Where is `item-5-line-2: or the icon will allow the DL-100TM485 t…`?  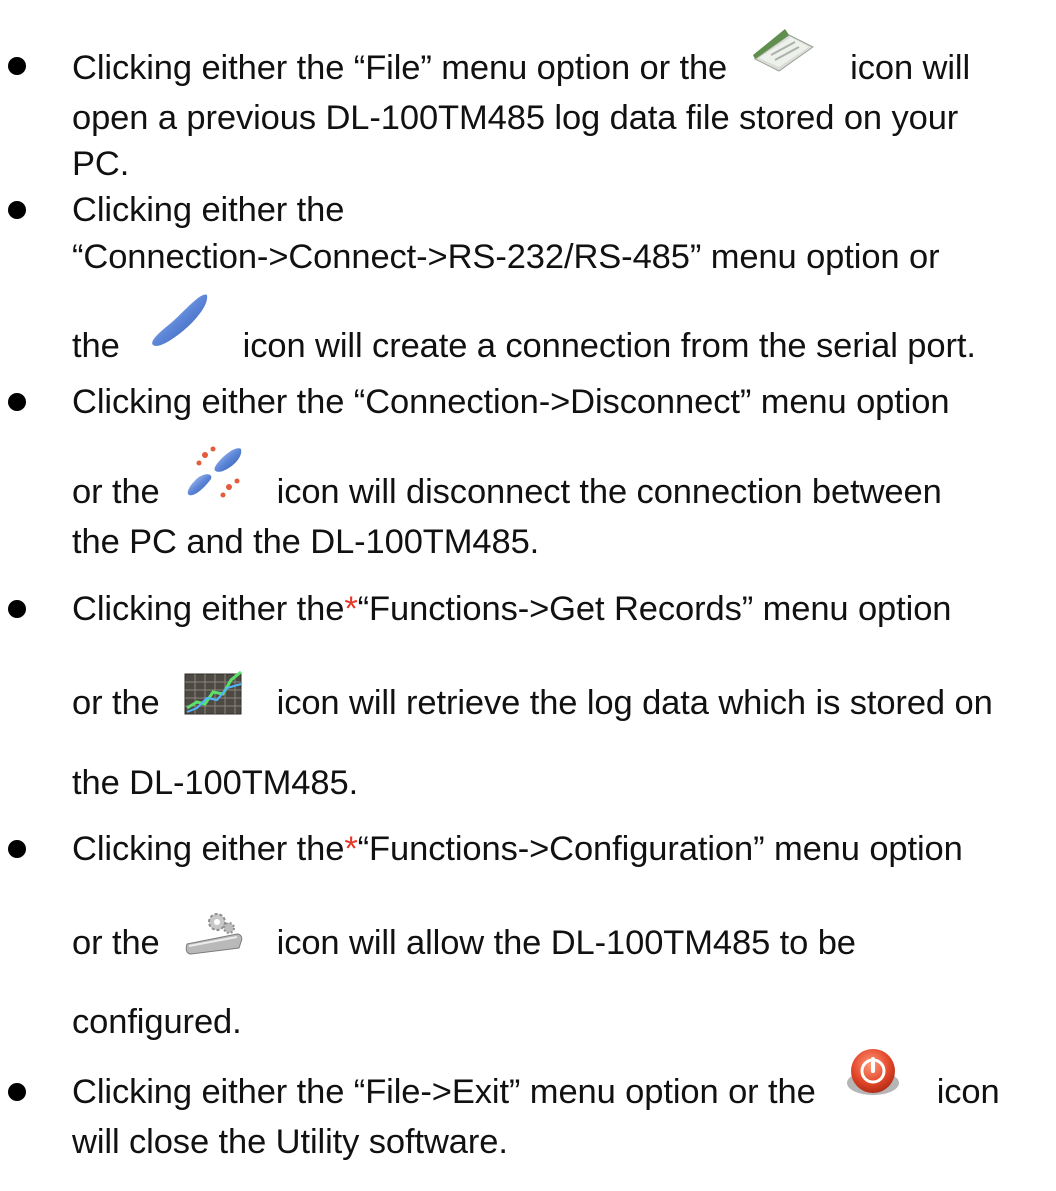
item-5-line-2: or the icon will allow the DL-100TM485 t… is located at coordinates (464, 938).